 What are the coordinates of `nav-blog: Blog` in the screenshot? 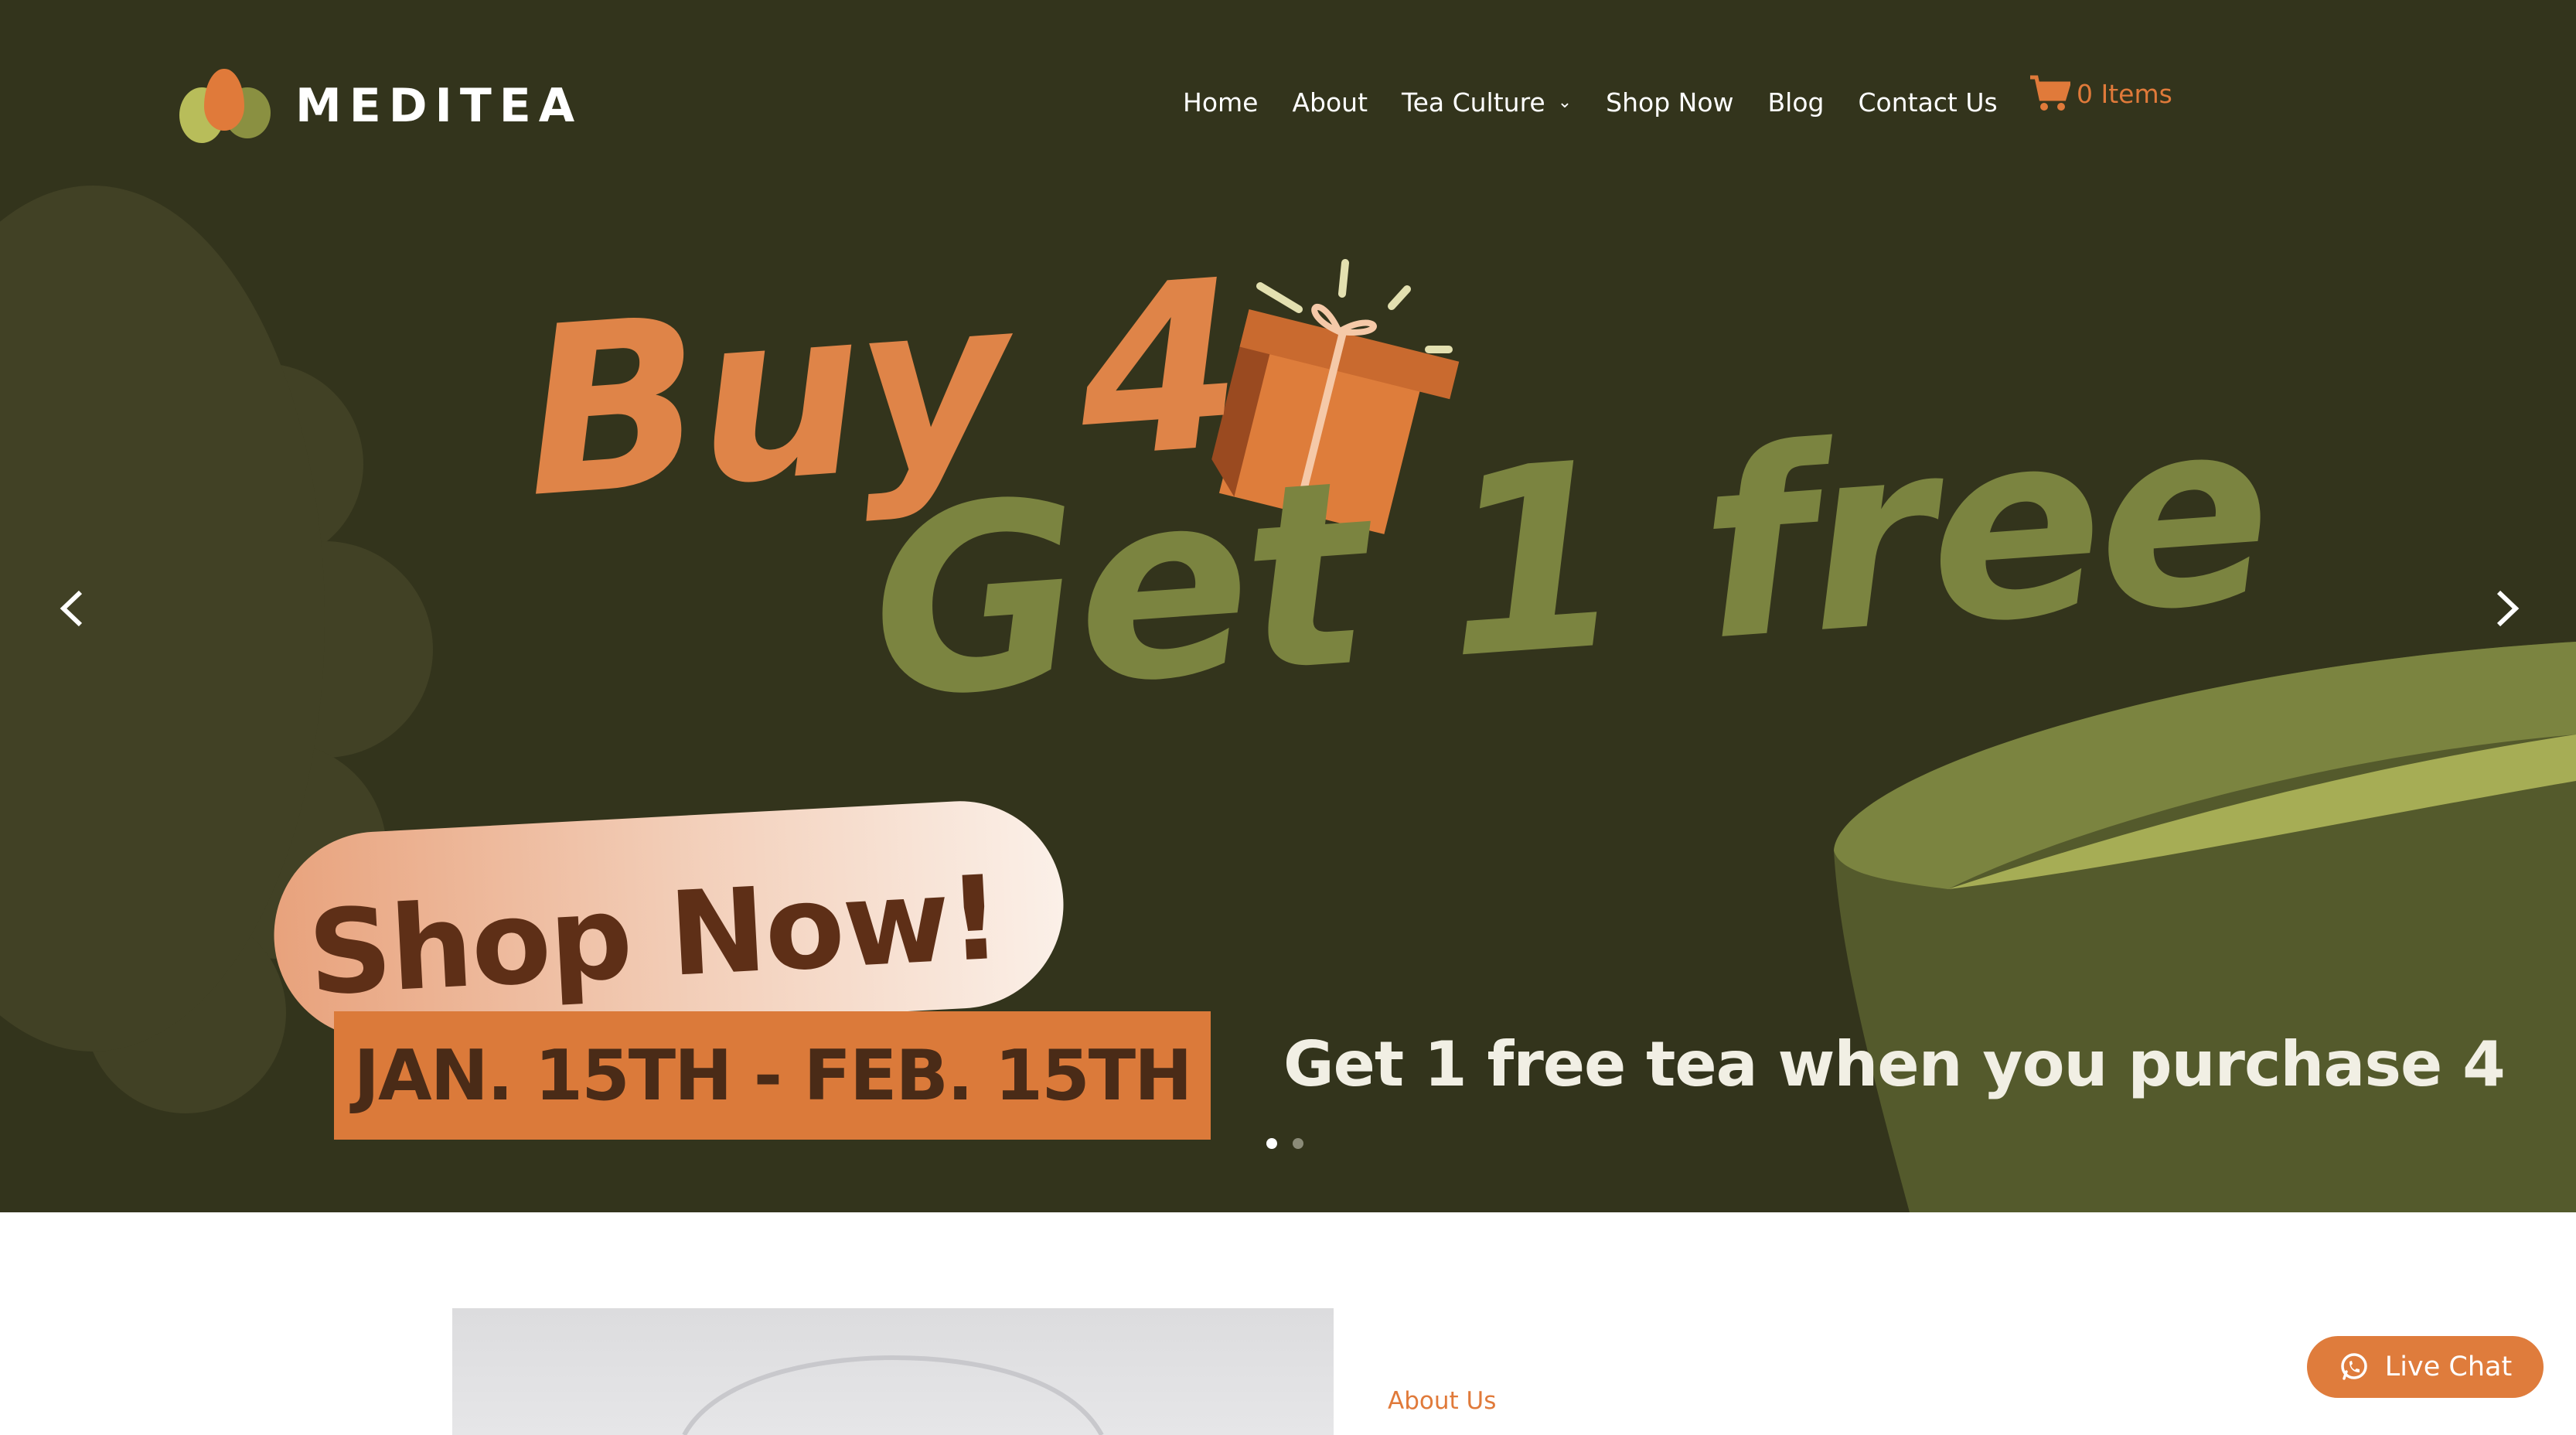 It's located at (1797, 102).